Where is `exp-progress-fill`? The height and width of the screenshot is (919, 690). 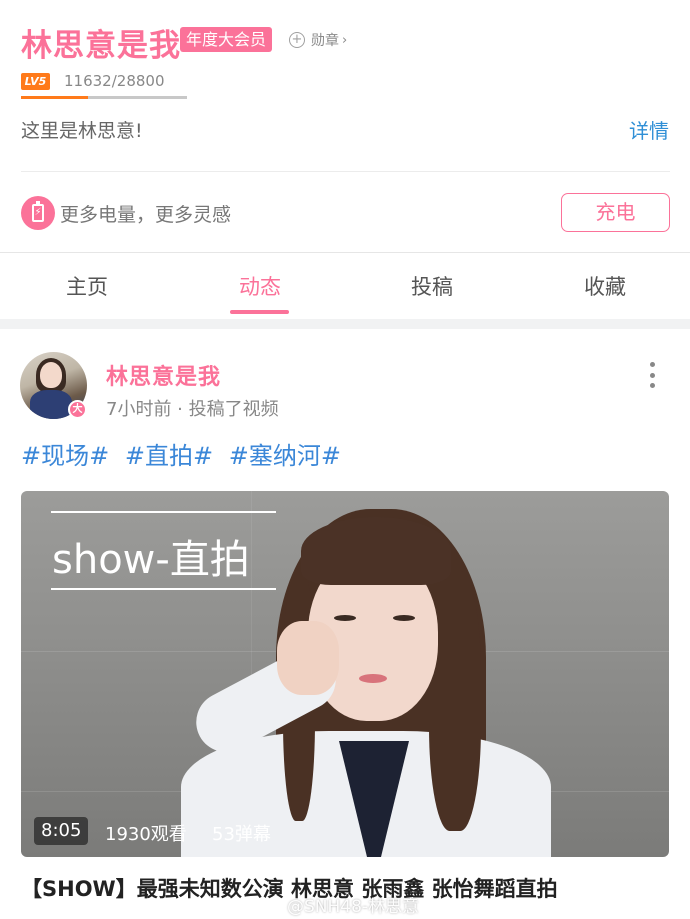
exp-progress-fill is located at coordinates (55, 97).